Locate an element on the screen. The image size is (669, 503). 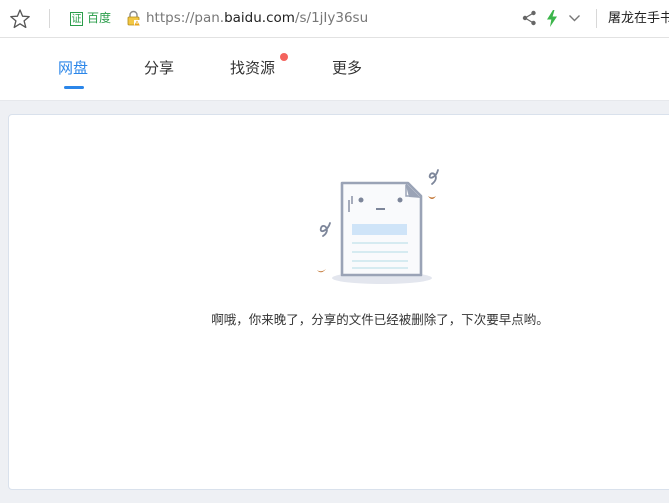
url-scheme: https://pan. is located at coordinates (185, 18).